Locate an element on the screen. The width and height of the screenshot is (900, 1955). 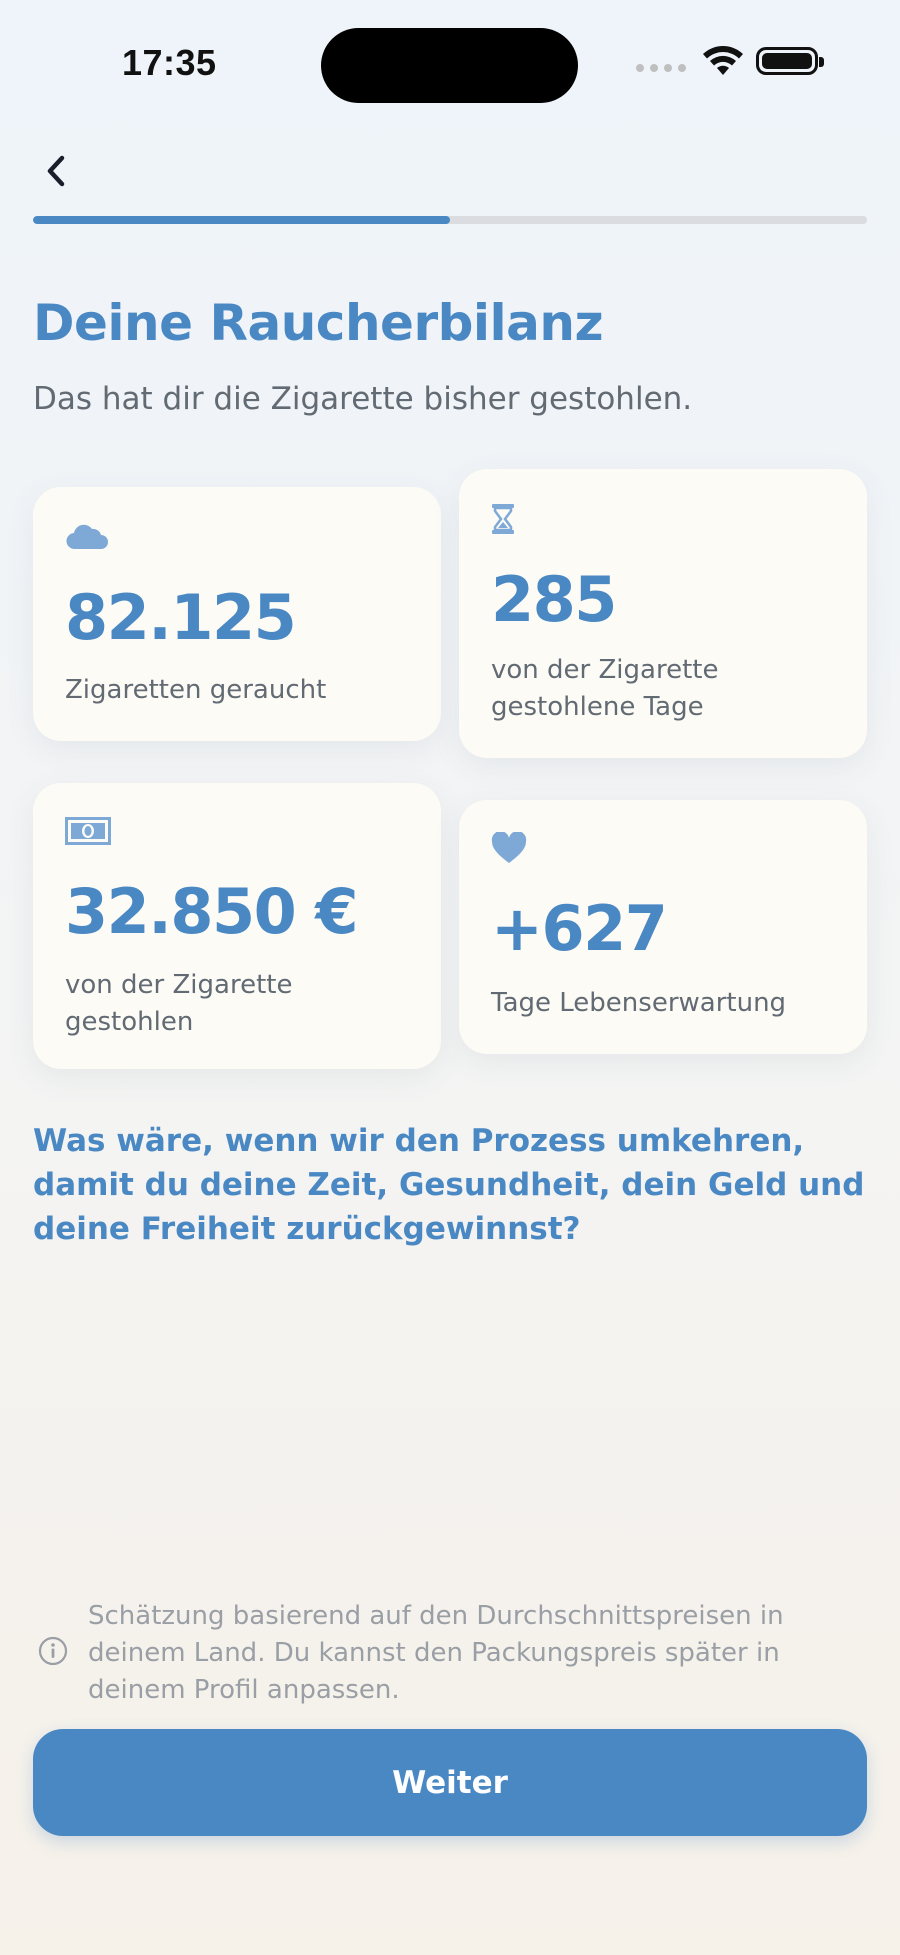
stat-value: +627 is located at coordinates (579, 928).